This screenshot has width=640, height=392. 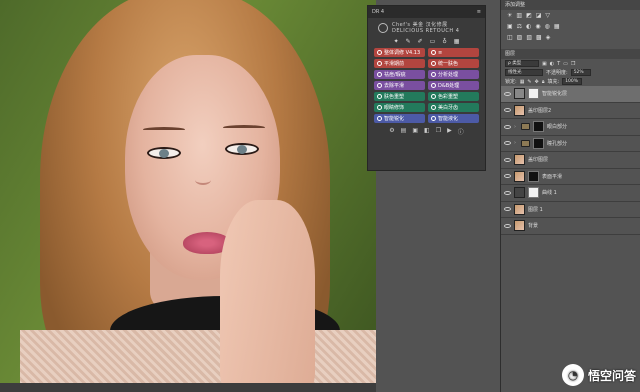 I want to click on dr-button: 分析处理, so click(x=453, y=74).